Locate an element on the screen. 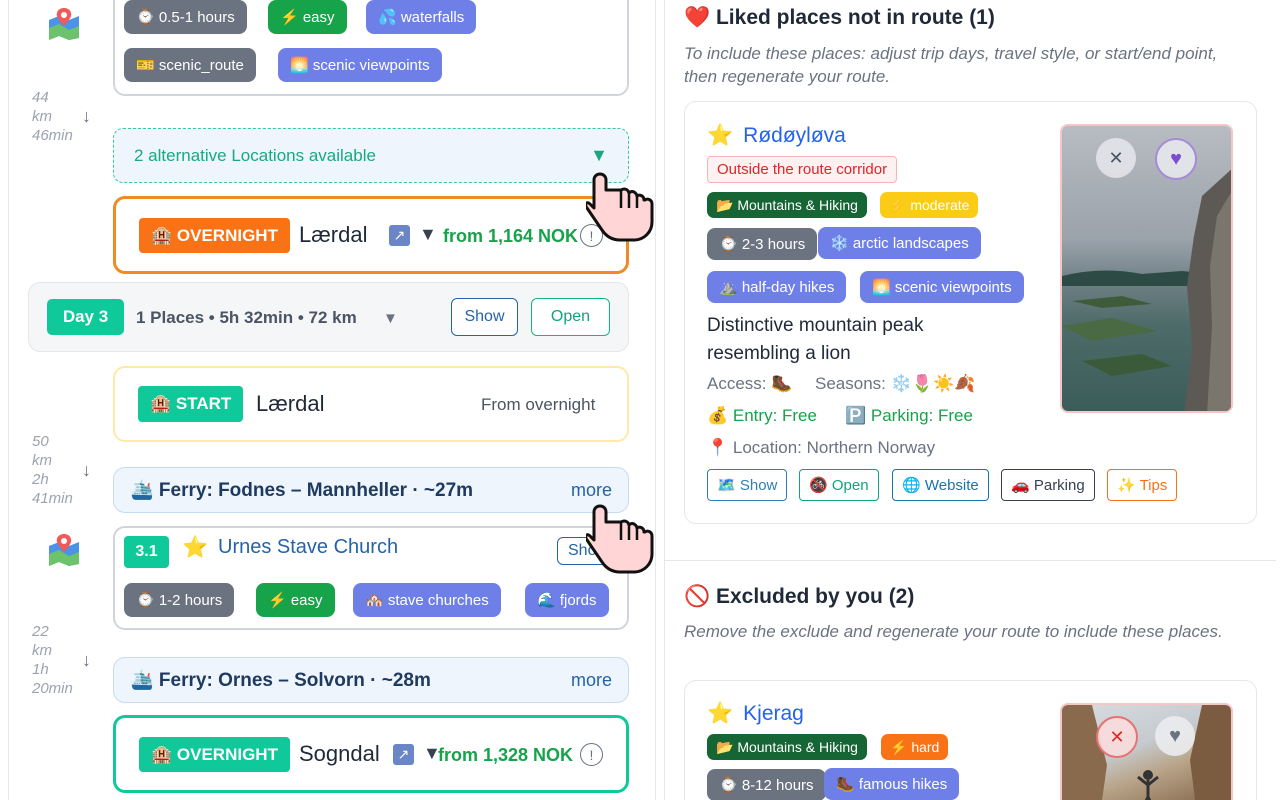  ferry-row: 🛳️ Ferry: Ornes – Solvorn · ~28m more is located at coordinates (371, 680).